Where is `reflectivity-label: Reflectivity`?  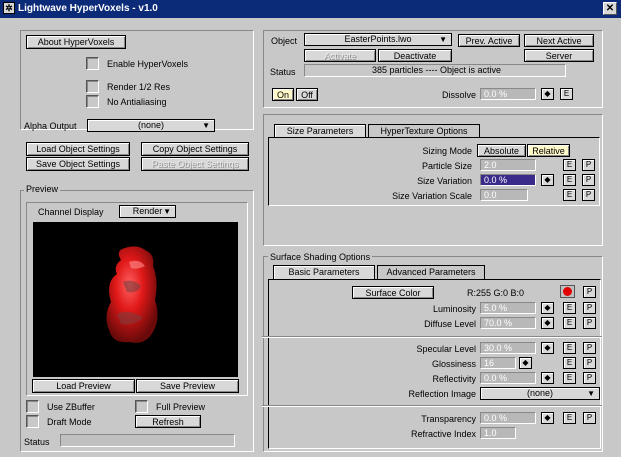
reflectivity-label: Reflectivity is located at coordinates (454, 379).